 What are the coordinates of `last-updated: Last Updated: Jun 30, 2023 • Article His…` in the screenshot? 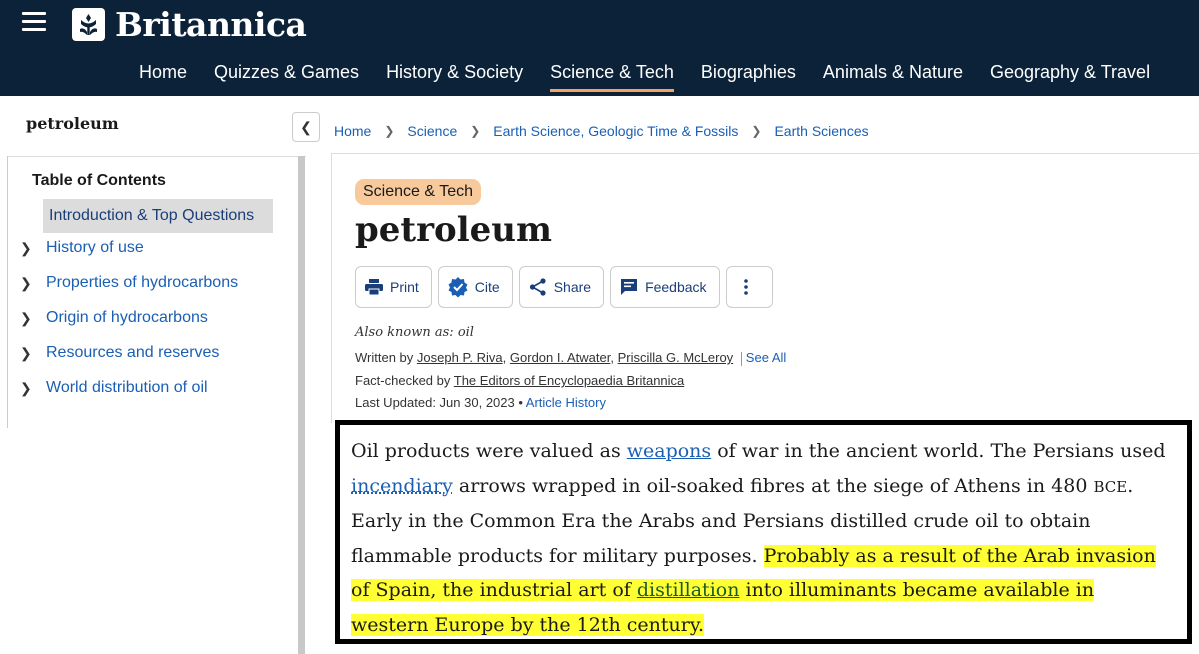 It's located at (480, 402).